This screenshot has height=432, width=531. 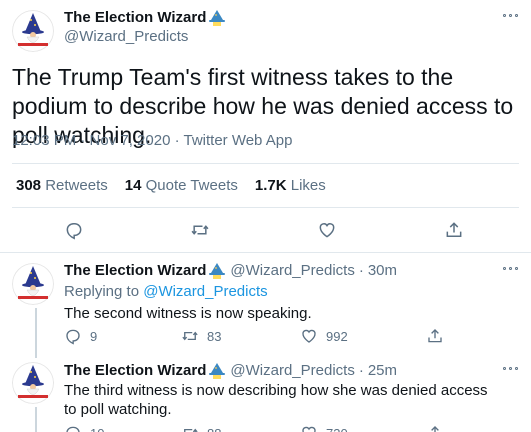 What do you see at coordinates (102, 291) in the screenshot?
I see `replying-to-label: Replying to` at bounding box center [102, 291].